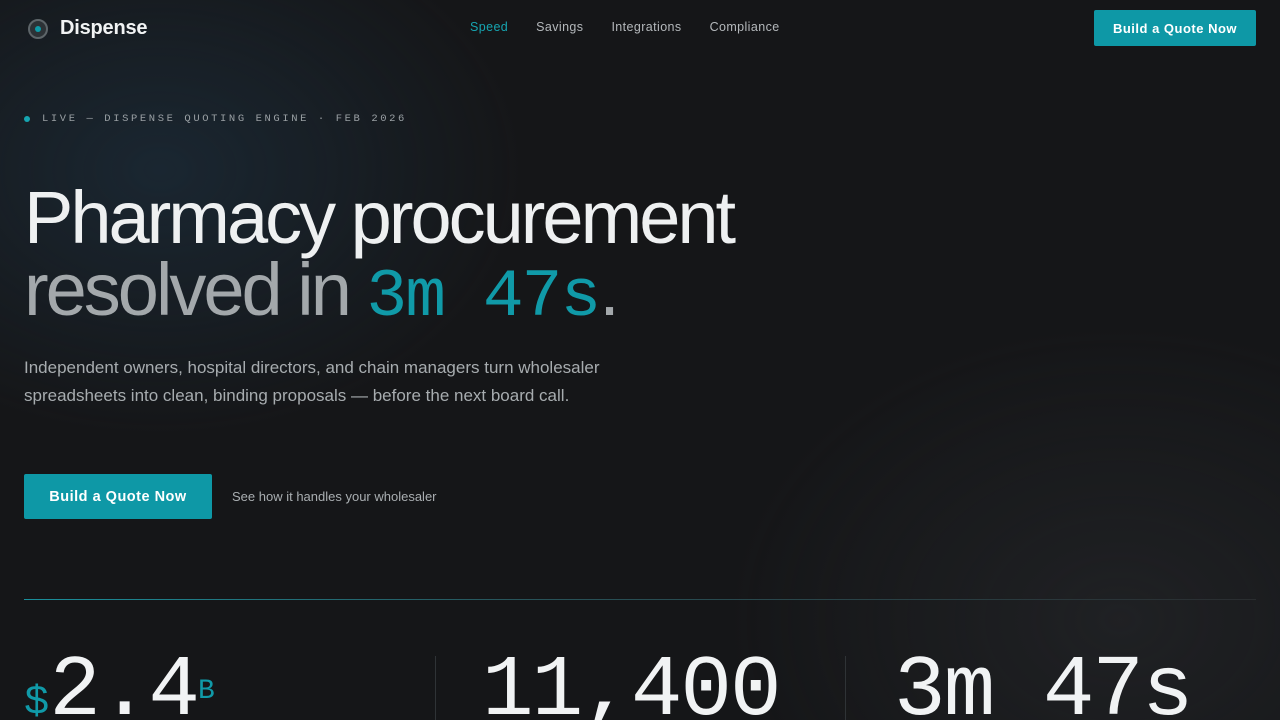 This screenshot has width=1280, height=720. What do you see at coordinates (380, 217) in the screenshot?
I see `headline-line1: Pharmacy procurement` at bounding box center [380, 217].